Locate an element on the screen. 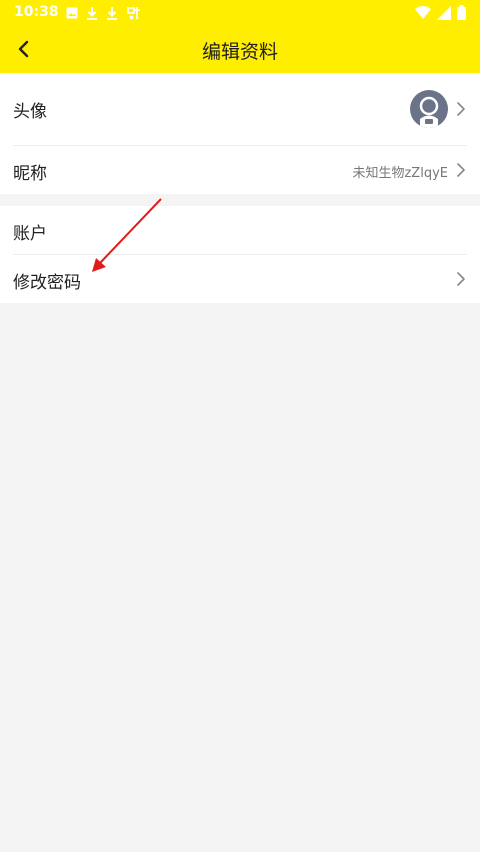  avatar-placeholder-icon is located at coordinates (429, 112).